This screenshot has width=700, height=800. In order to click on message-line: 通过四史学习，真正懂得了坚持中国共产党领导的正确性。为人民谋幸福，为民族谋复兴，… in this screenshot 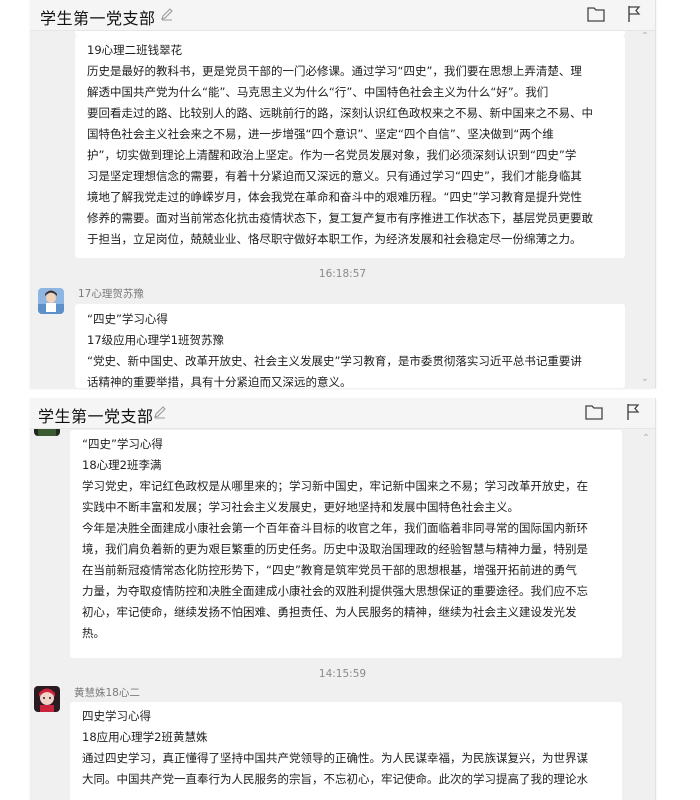, I will do `click(335, 758)`.